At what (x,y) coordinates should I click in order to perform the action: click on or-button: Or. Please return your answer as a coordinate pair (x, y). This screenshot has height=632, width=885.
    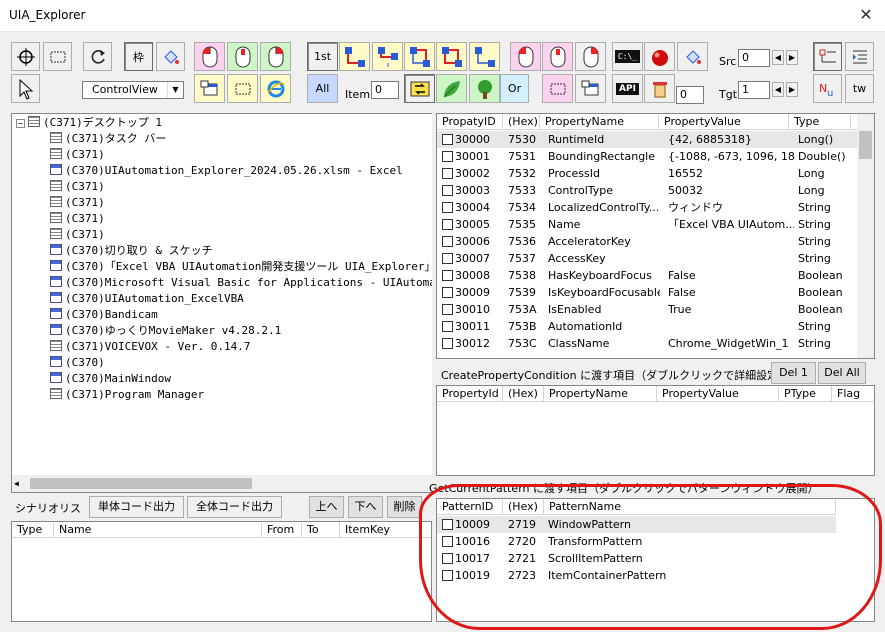
    Looking at the image, I should click on (514, 88).